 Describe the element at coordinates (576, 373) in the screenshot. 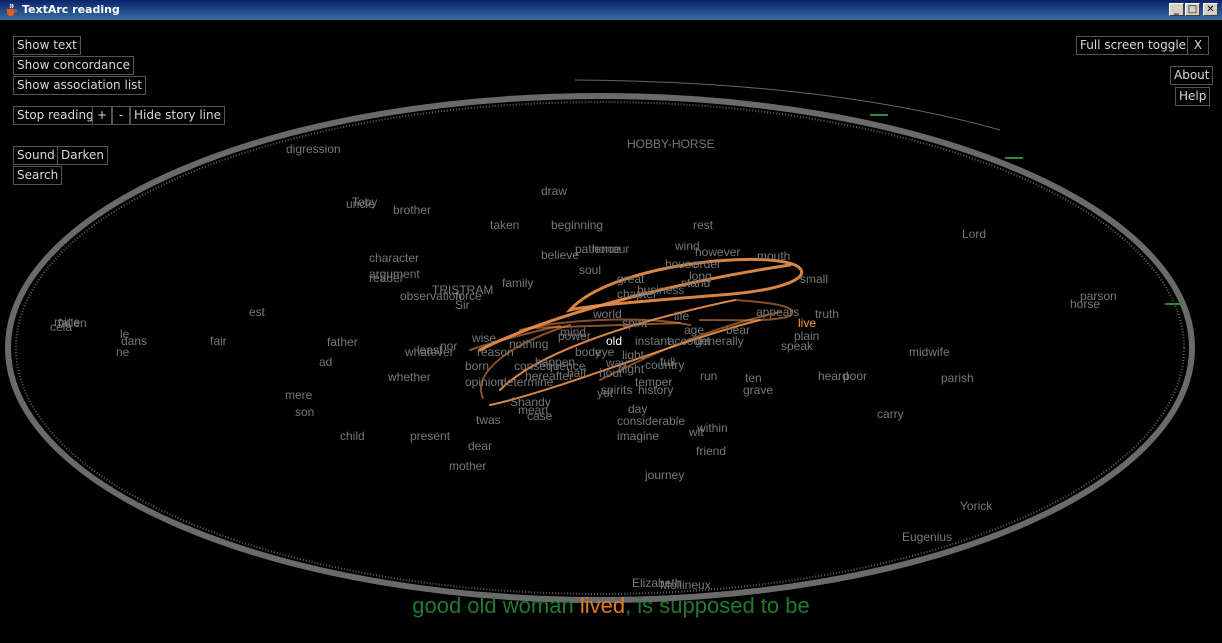

I see `word-half: half` at that location.